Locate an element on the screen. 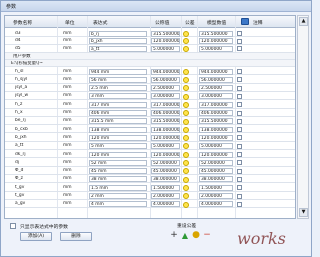 The height and width of the screenshot is (257, 320). table-row: d3 mm b_rj 315.500000 315.500000 is located at coordinates (150, 34).